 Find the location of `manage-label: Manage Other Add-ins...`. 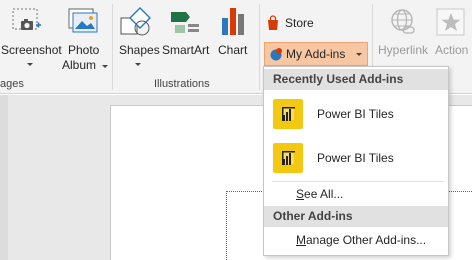

manage-label: Manage Other Add-ins... is located at coordinates (361, 240).